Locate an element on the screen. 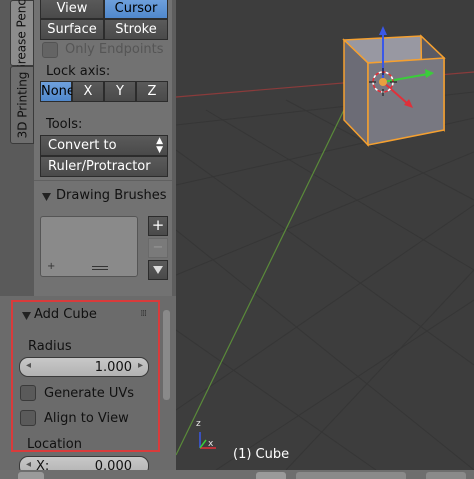 The width and height of the screenshot is (474, 479). header-mode-dropdown is located at coordinates (351, 475).